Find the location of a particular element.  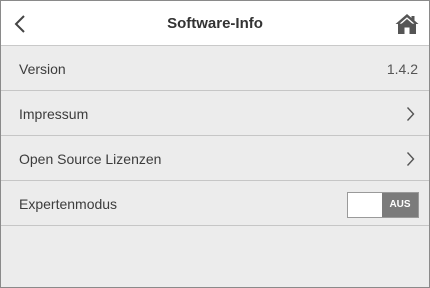

version-label: Version is located at coordinates (42, 69).